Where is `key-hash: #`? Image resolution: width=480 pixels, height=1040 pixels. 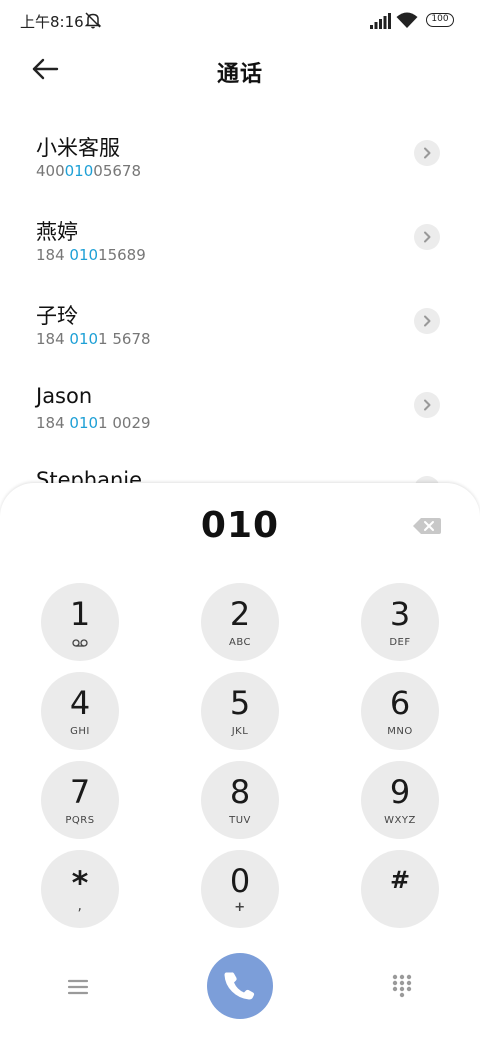
key-hash: # is located at coordinates (400, 889).